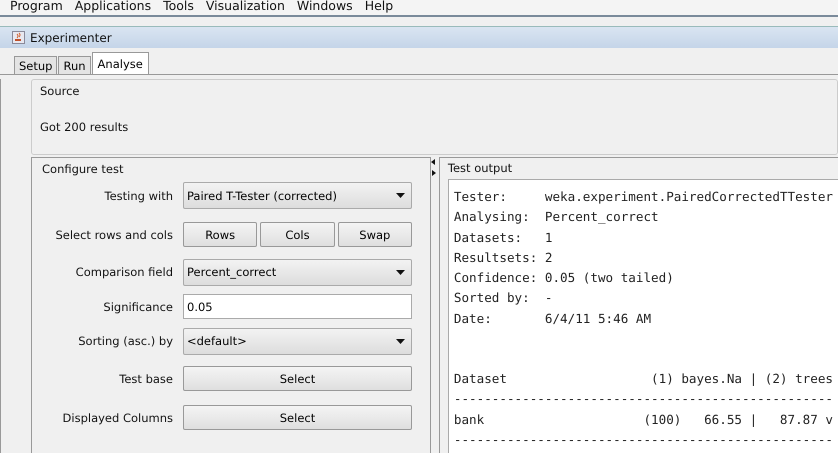 The width and height of the screenshot is (838, 453). I want to click on button: Rows, so click(220, 234).